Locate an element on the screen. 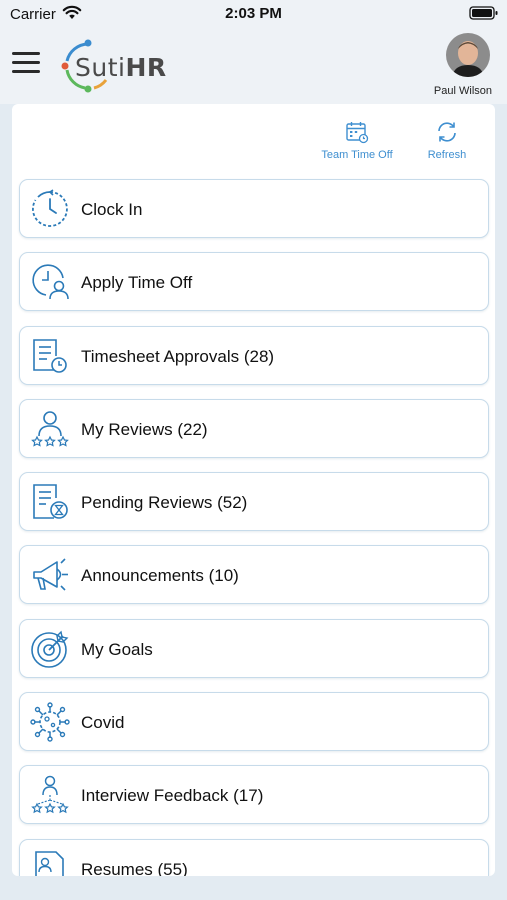 The height and width of the screenshot is (900, 507). pending-reviews-icon is located at coordinates (50, 501).